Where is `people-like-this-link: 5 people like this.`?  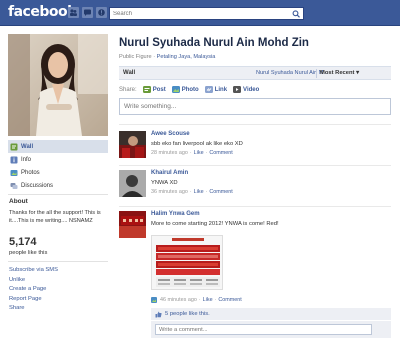
people-like-this-link: 5 people like this. is located at coordinates (187, 314).